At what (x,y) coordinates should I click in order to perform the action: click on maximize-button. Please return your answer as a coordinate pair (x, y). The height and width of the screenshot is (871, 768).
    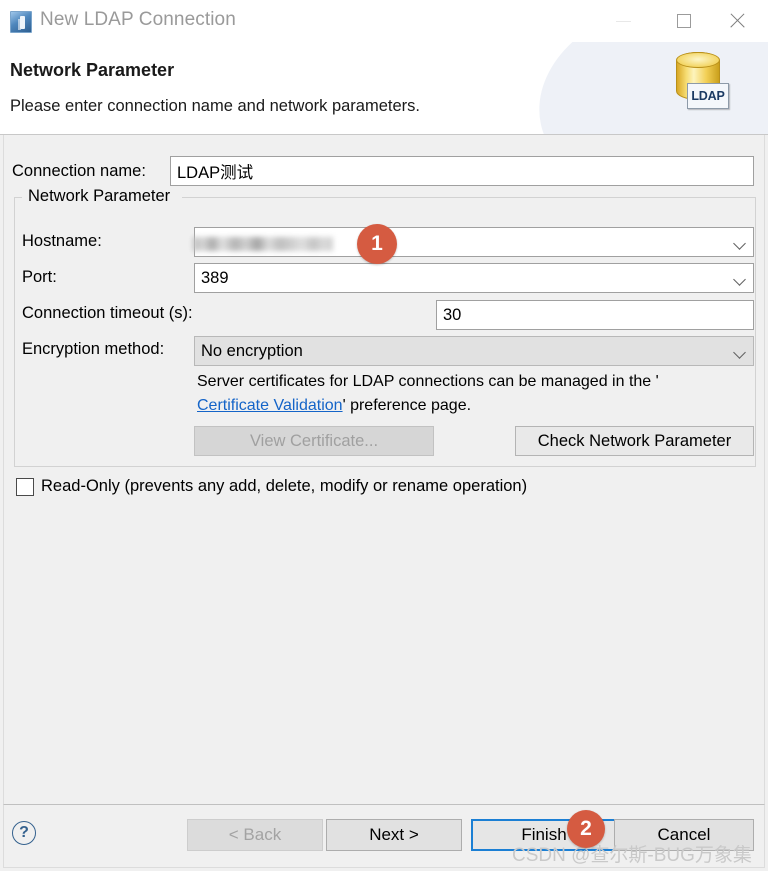
    Looking at the image, I should click on (684, 21).